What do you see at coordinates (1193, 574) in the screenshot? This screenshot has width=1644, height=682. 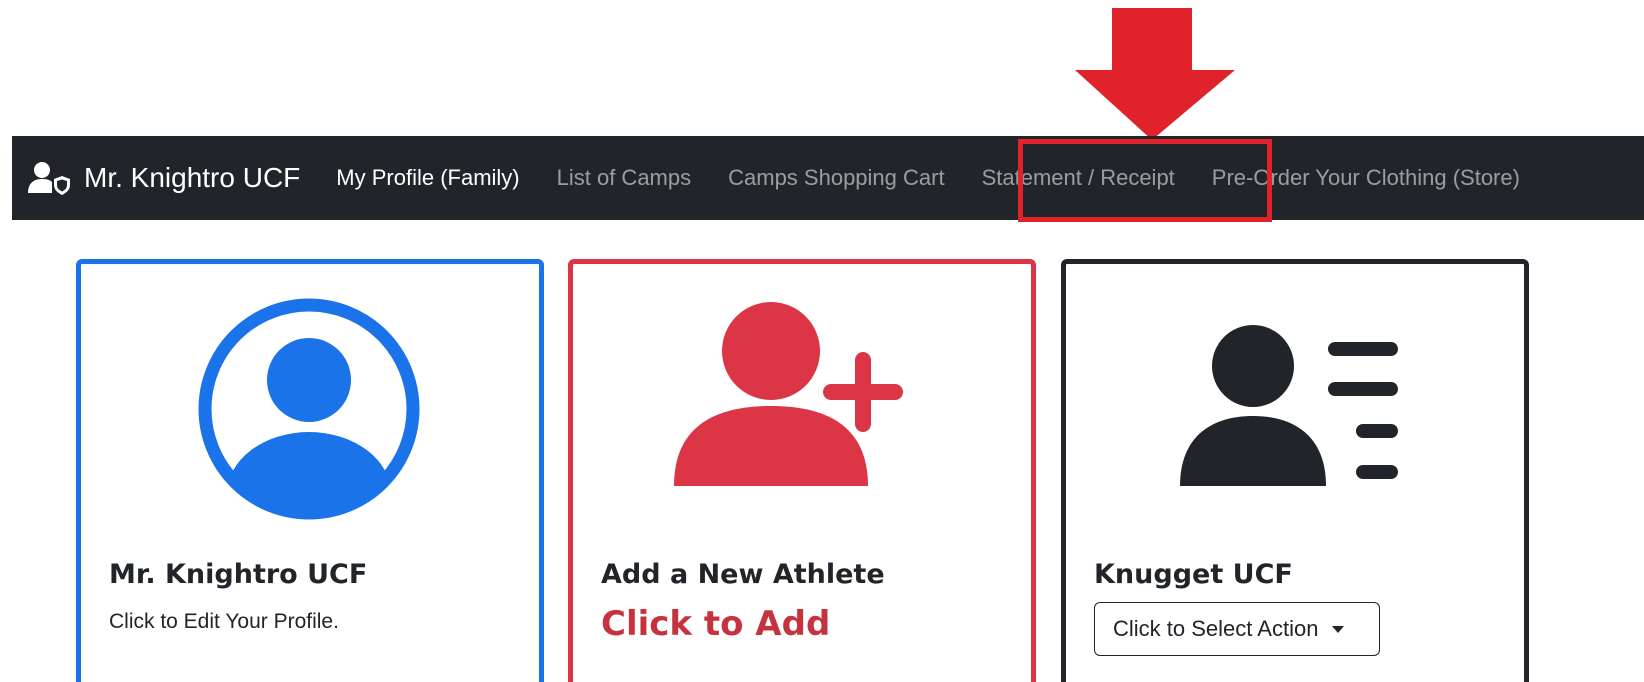 I see `athlete-card-title: Knugget UCF` at bounding box center [1193, 574].